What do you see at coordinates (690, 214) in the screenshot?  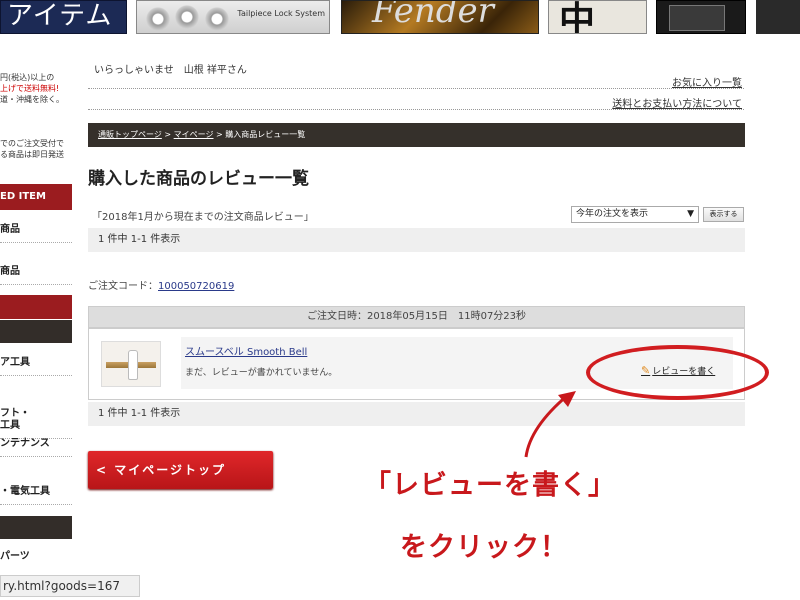 I see `dropdown-arrow-icon: ▼` at bounding box center [690, 214].